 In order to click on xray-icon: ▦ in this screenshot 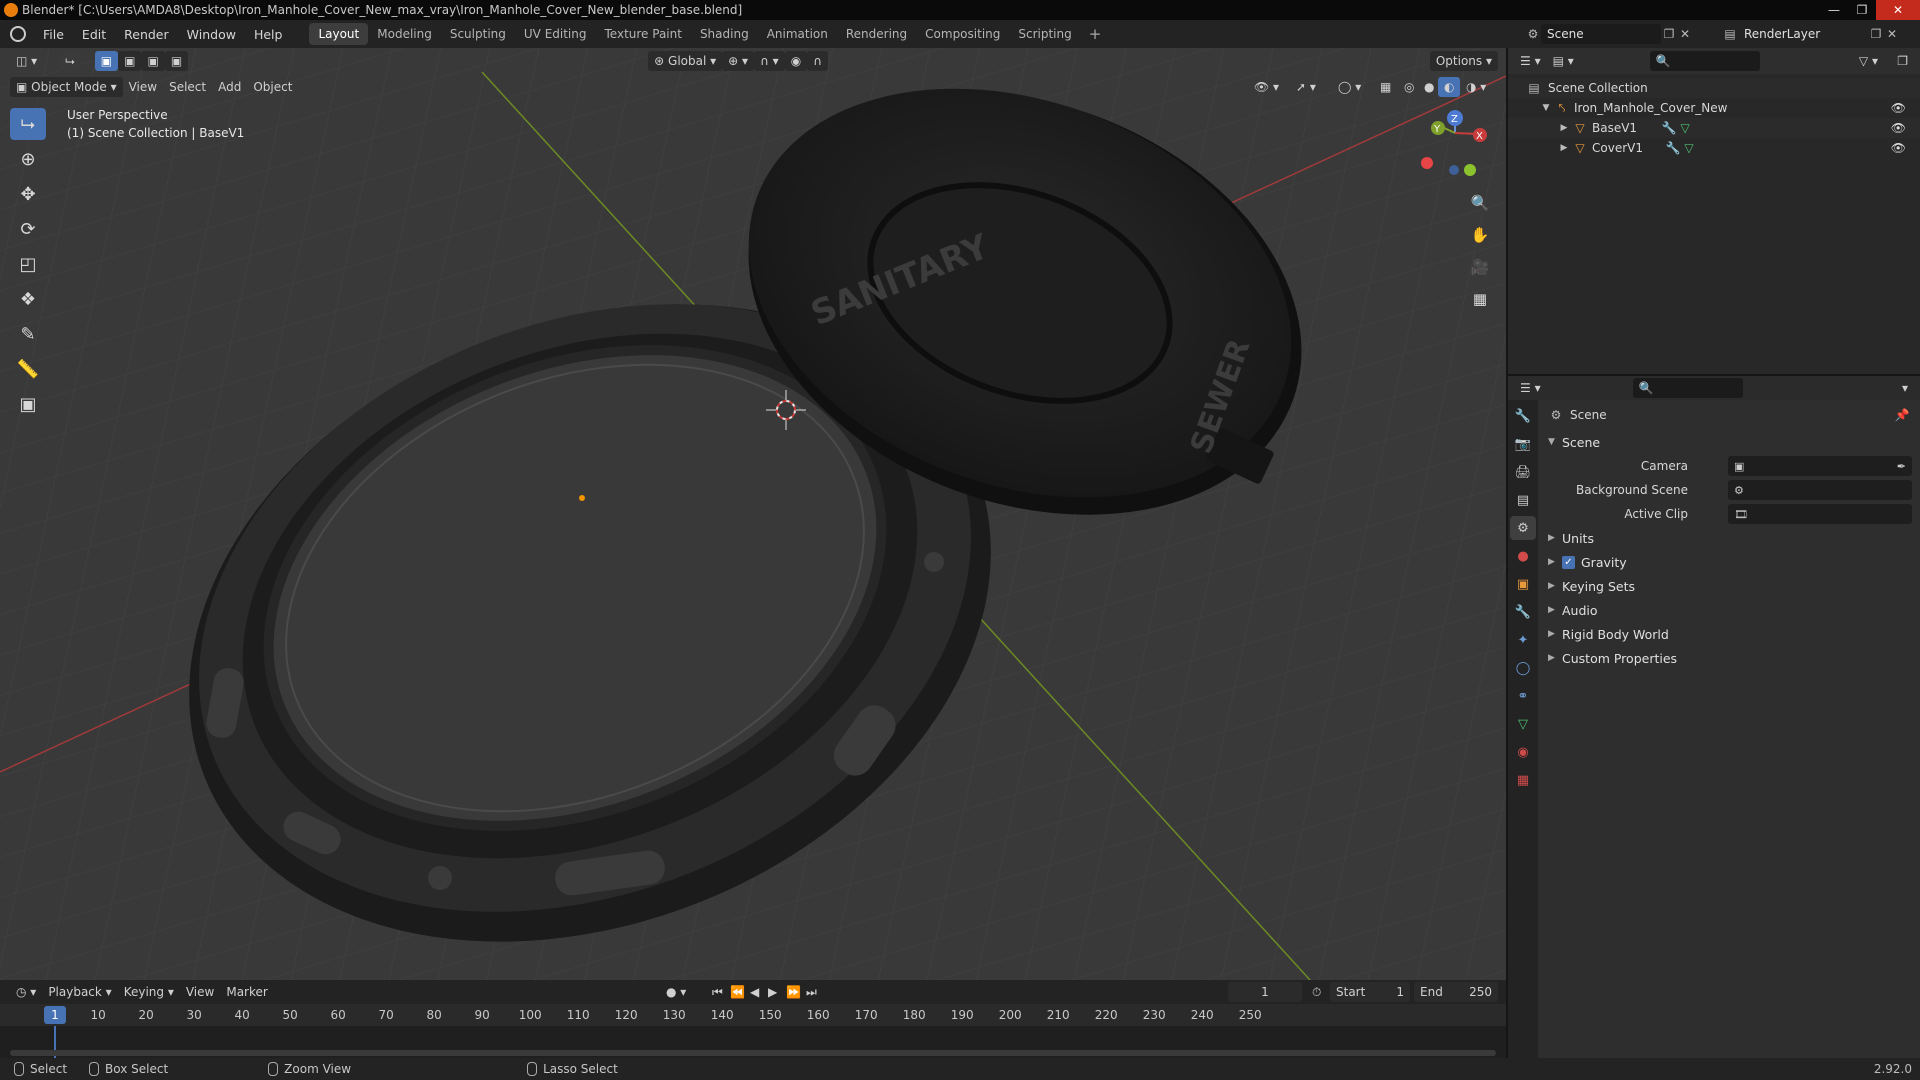, I will do `click(1385, 87)`.